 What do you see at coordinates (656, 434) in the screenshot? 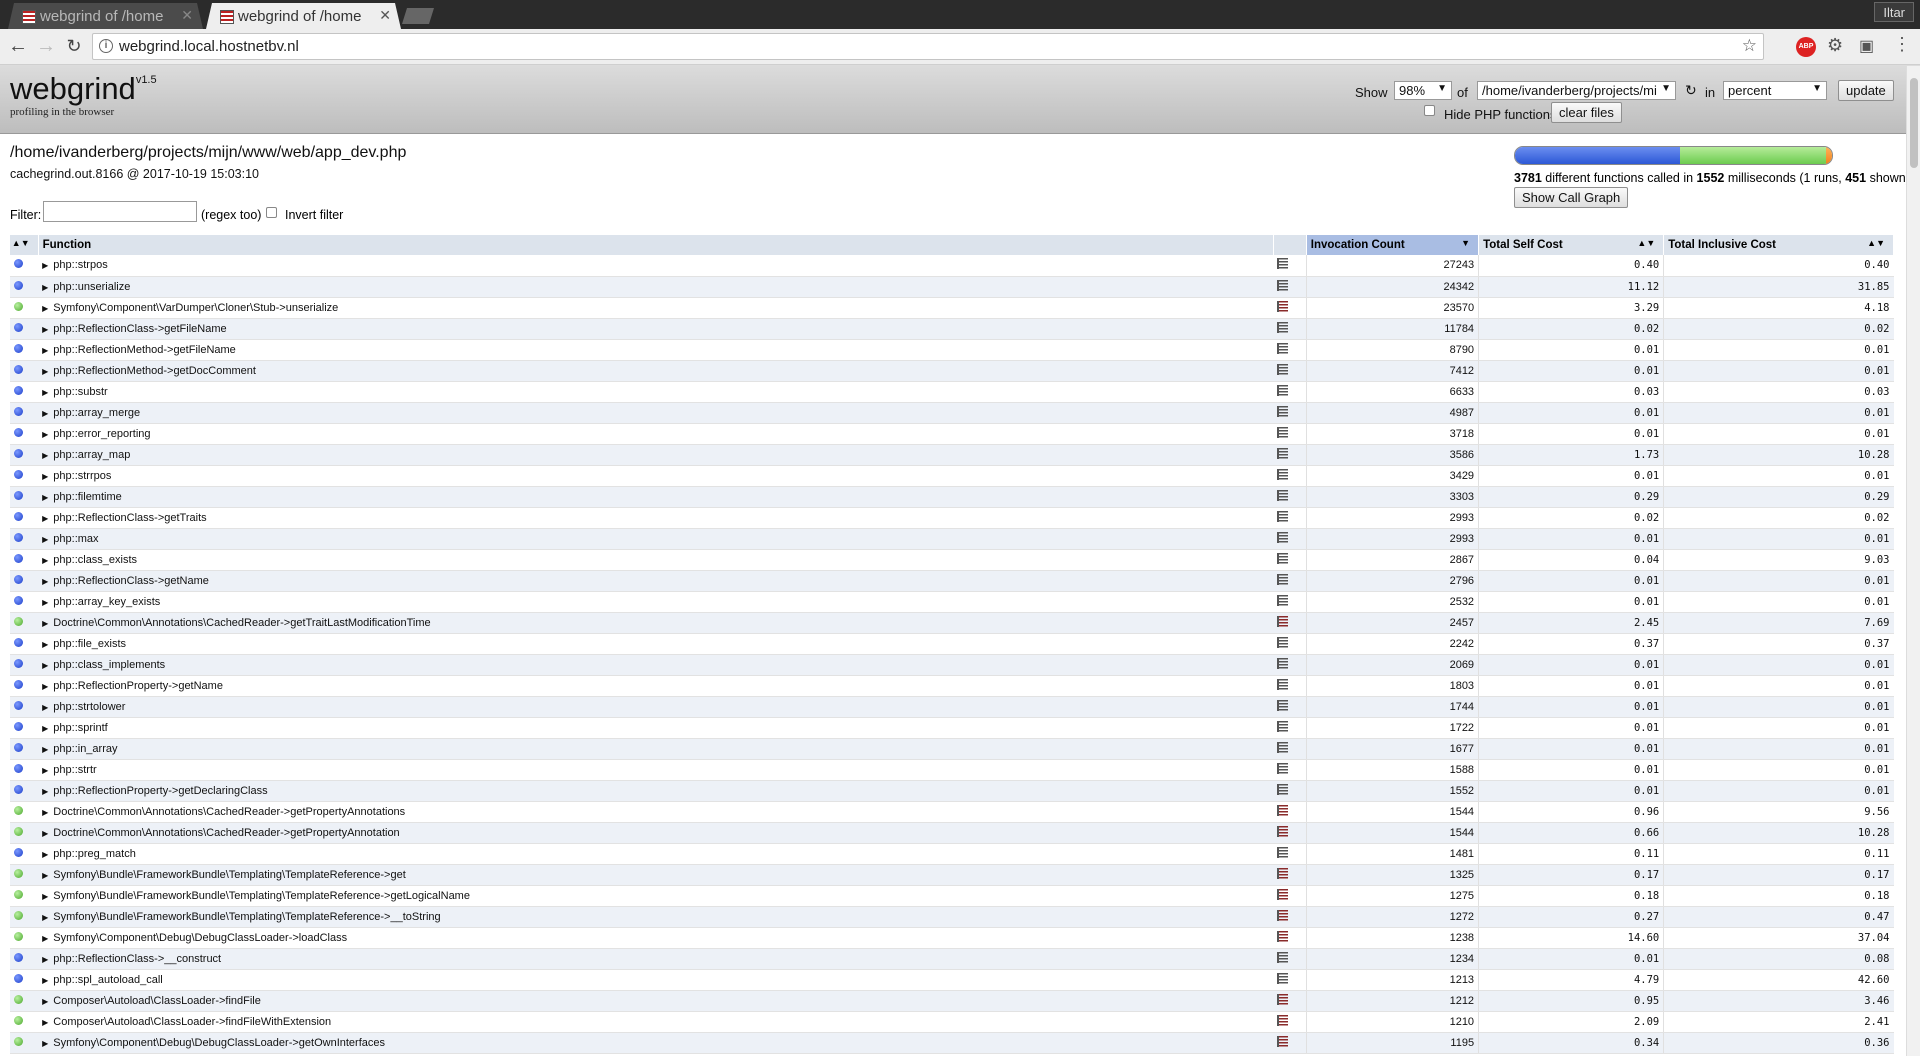
I see `function-name-cell: ▶ php::error_reporting` at bounding box center [656, 434].